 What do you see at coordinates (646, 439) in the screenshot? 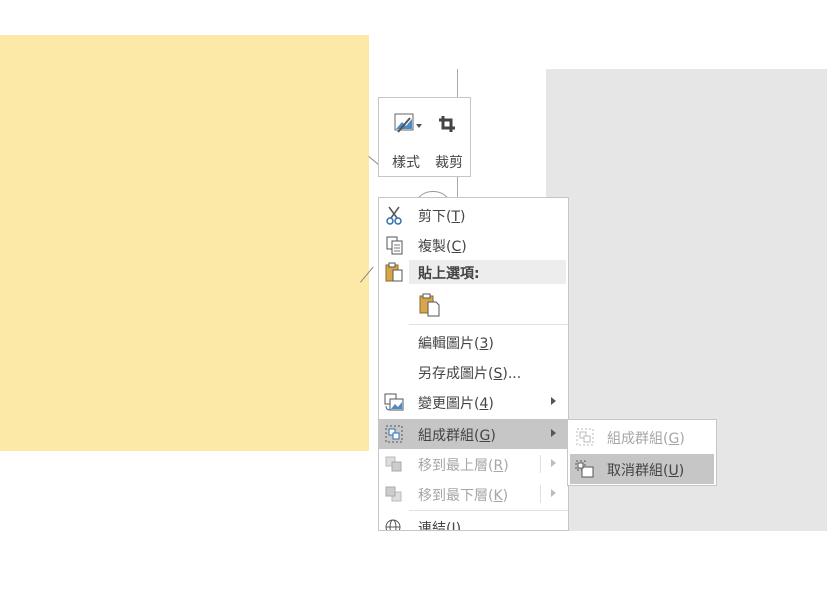
I see `submenu-item-label: 組成群組(G)` at bounding box center [646, 439].